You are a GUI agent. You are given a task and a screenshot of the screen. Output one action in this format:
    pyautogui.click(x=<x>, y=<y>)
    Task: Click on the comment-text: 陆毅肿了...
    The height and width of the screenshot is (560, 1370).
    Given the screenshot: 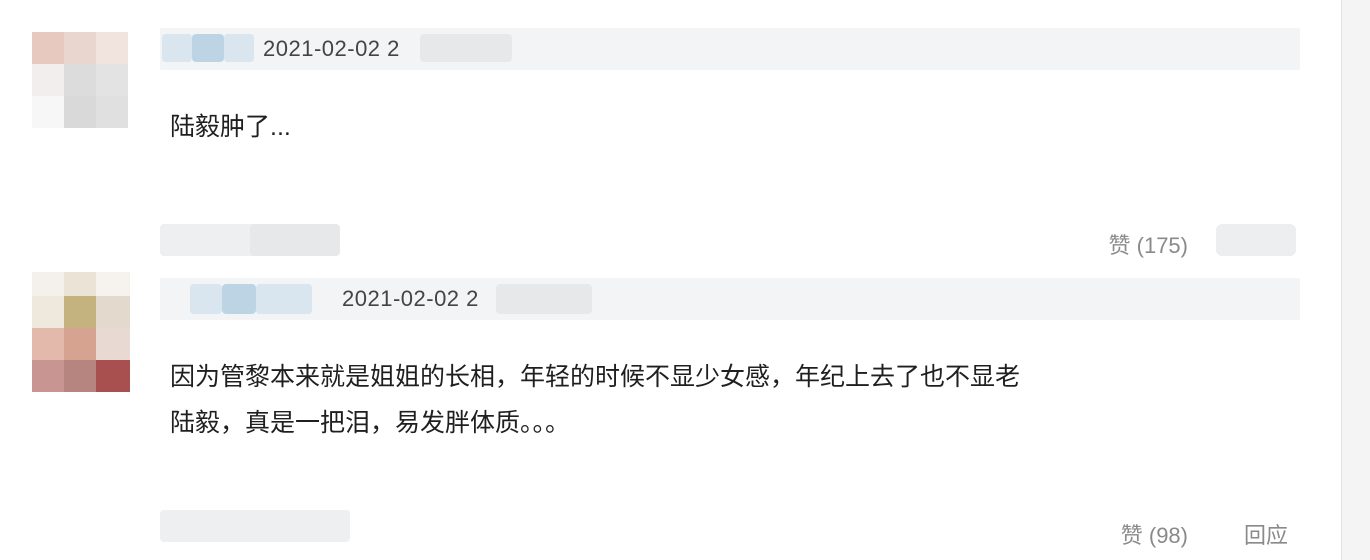 What is the action you would take?
    pyautogui.click(x=230, y=127)
    